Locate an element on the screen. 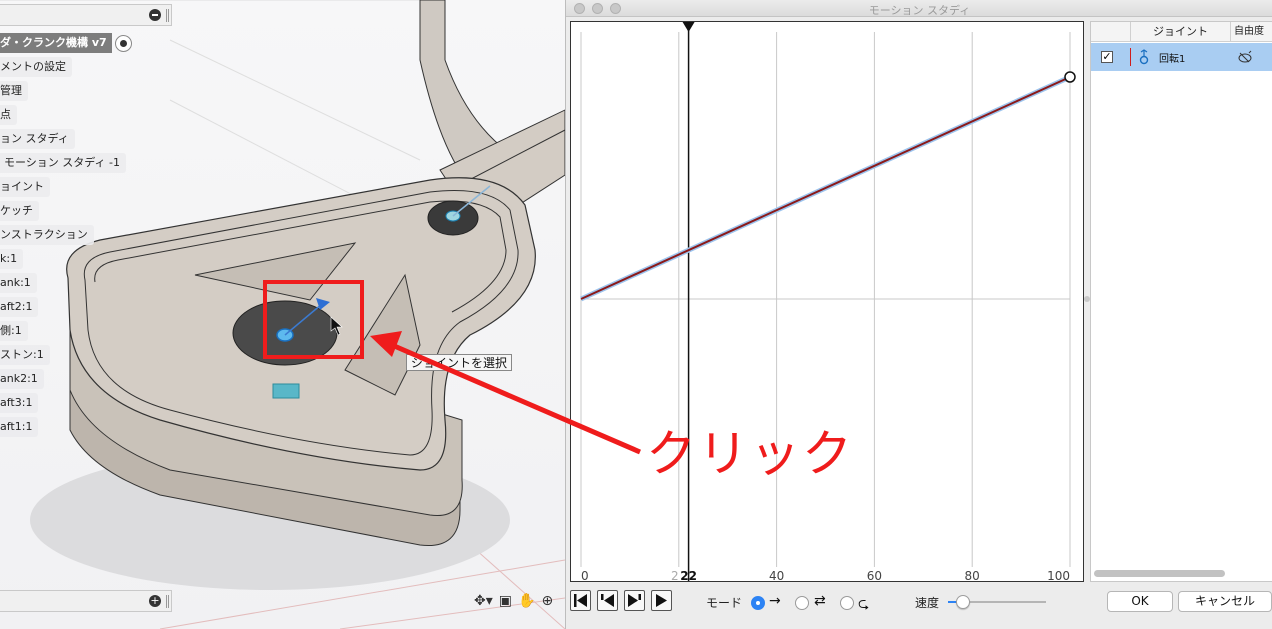 This screenshot has height=629, width=1272. annotation-arrow-line is located at coordinates (516, 398).